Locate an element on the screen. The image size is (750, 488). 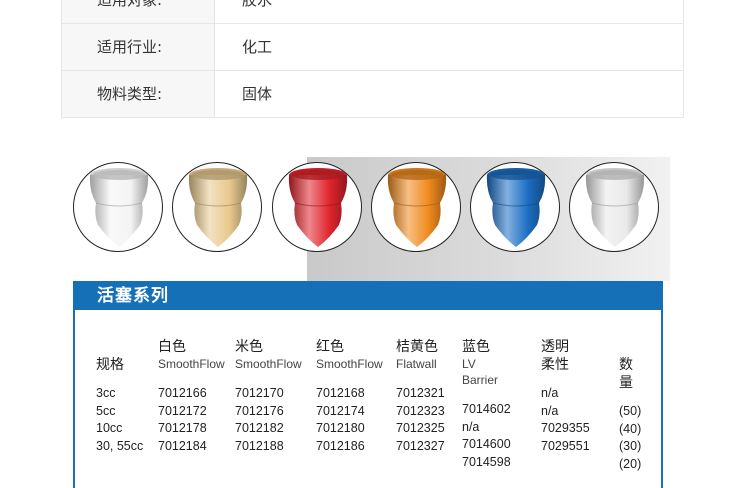
table-cell: 7012323 is located at coordinates (420, 410).